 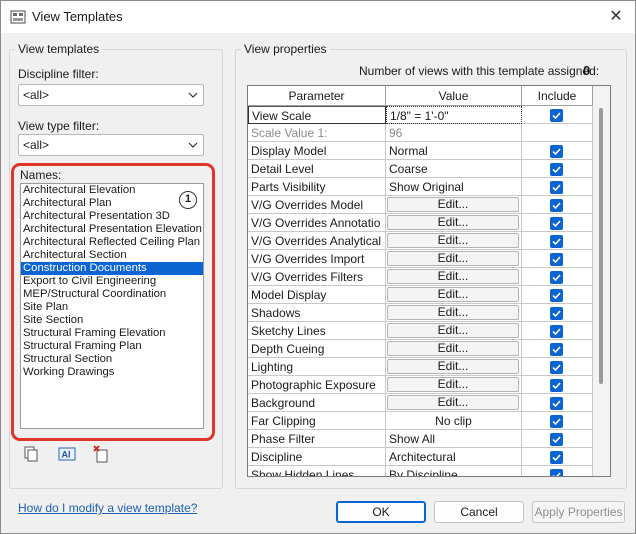 I want to click on value-cell: Architectural, so click(x=454, y=457).